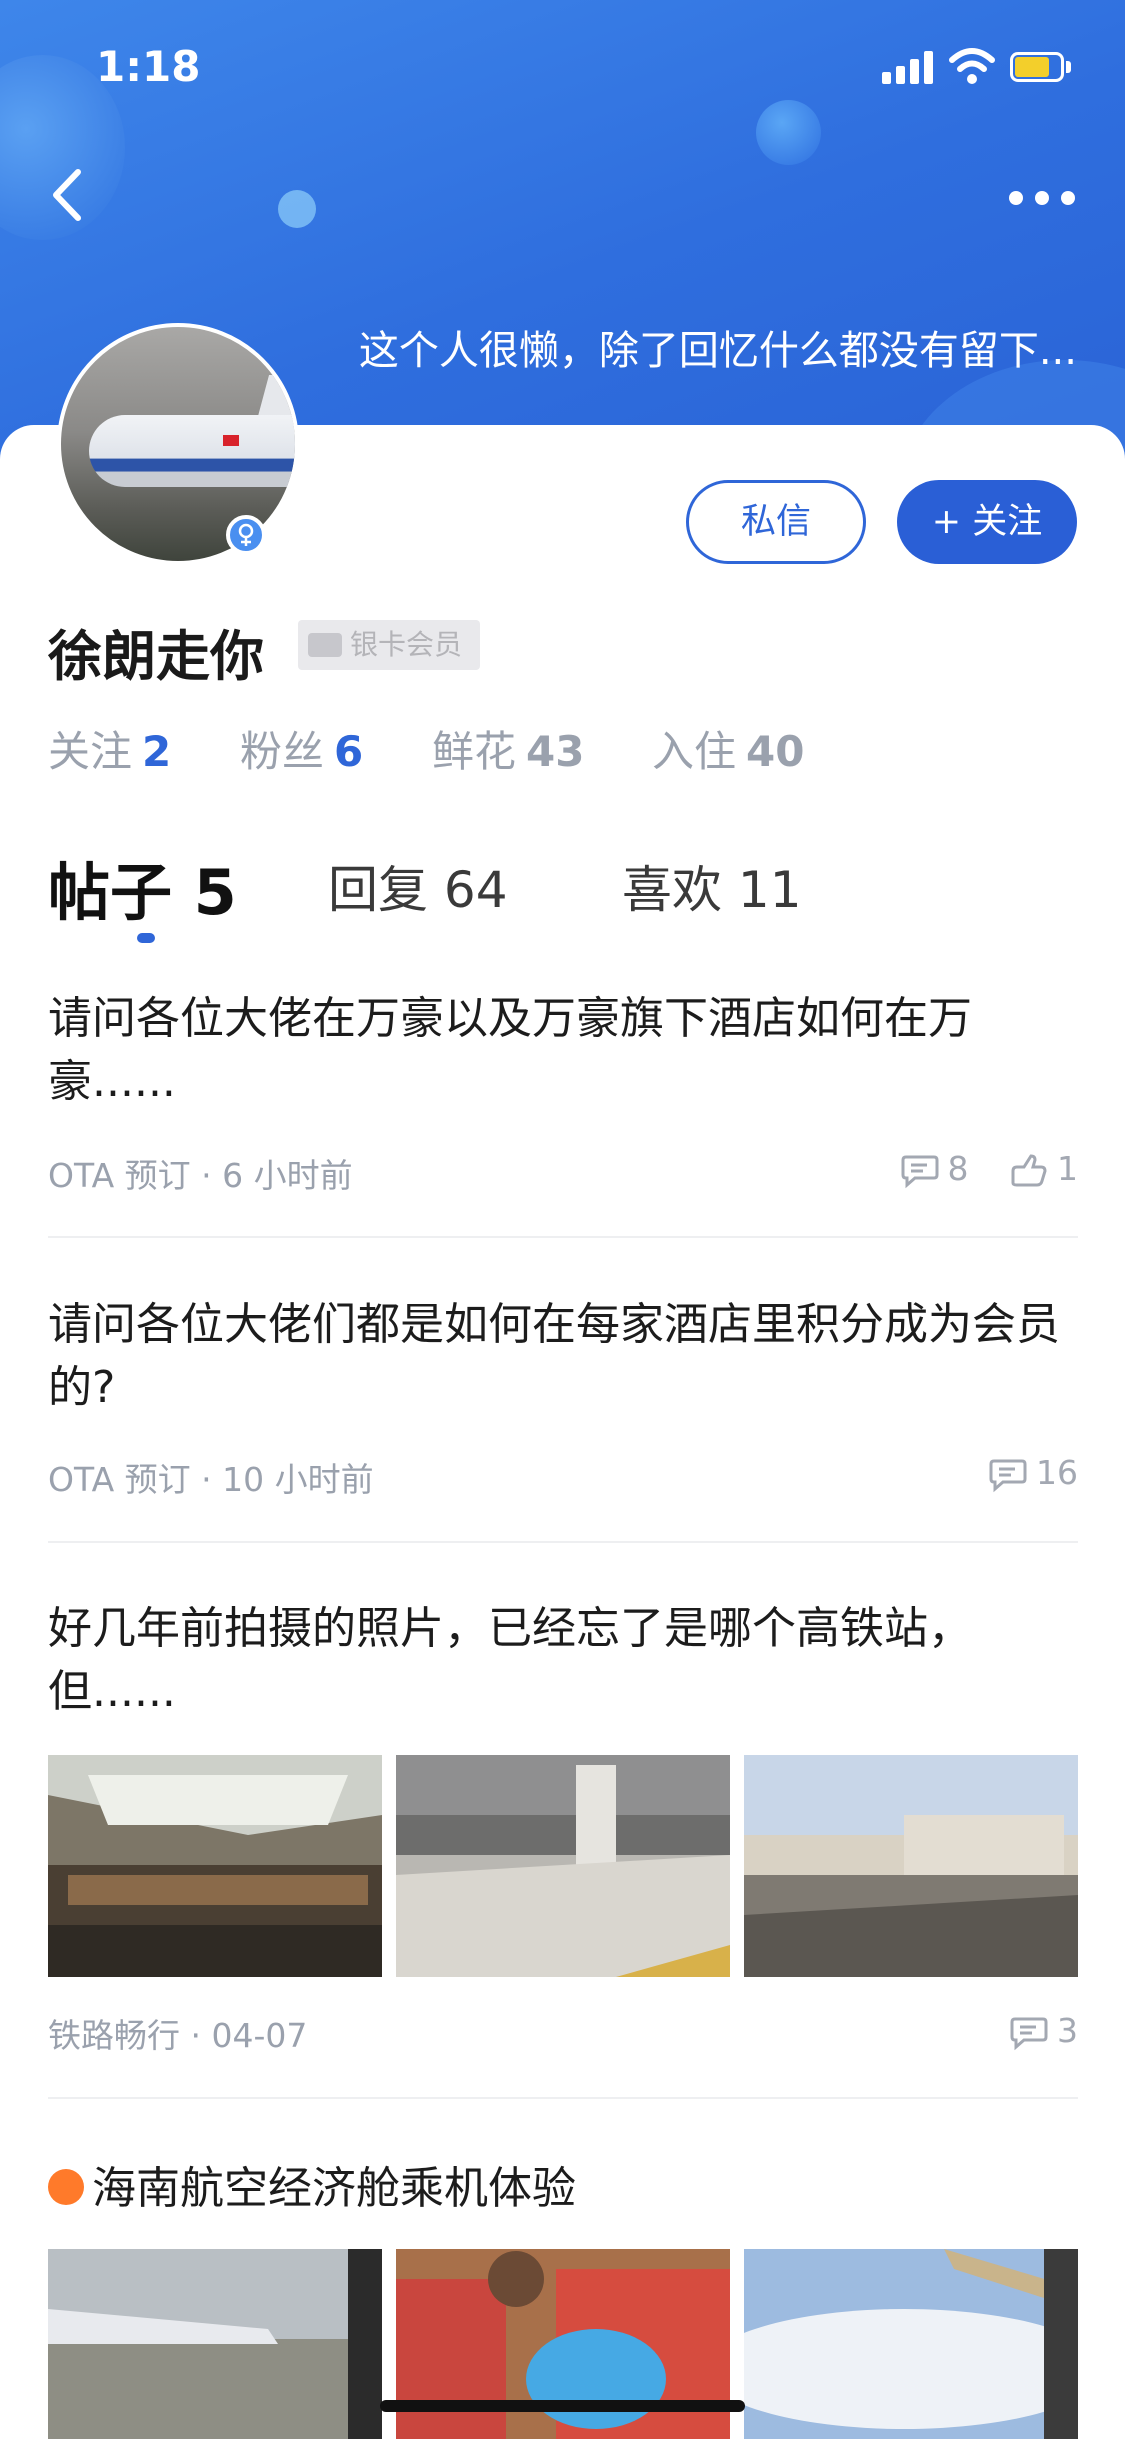 The height and width of the screenshot is (2439, 1125). I want to click on status-time: 1:18, so click(148, 66).